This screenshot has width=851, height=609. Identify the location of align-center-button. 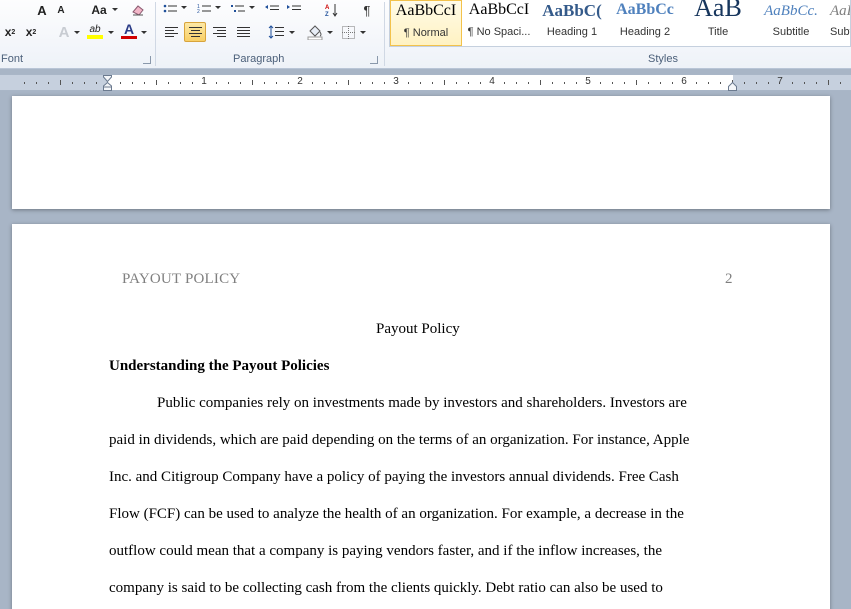
(195, 32).